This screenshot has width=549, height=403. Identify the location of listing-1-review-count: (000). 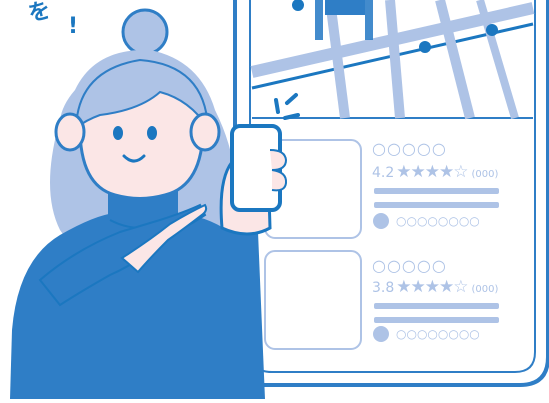
(485, 174).